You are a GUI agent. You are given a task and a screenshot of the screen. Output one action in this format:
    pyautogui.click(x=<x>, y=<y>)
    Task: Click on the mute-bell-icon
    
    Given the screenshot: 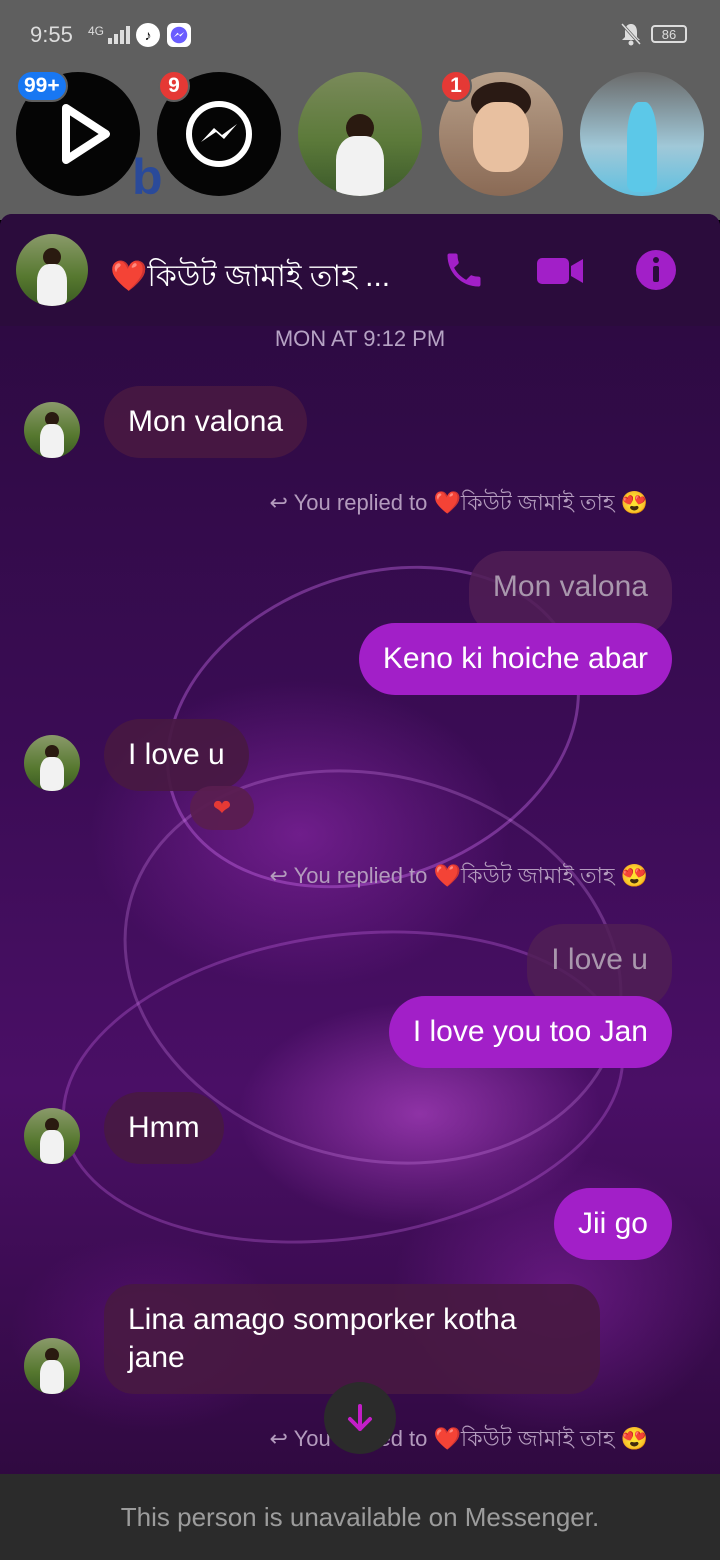 What is the action you would take?
    pyautogui.click(x=631, y=34)
    